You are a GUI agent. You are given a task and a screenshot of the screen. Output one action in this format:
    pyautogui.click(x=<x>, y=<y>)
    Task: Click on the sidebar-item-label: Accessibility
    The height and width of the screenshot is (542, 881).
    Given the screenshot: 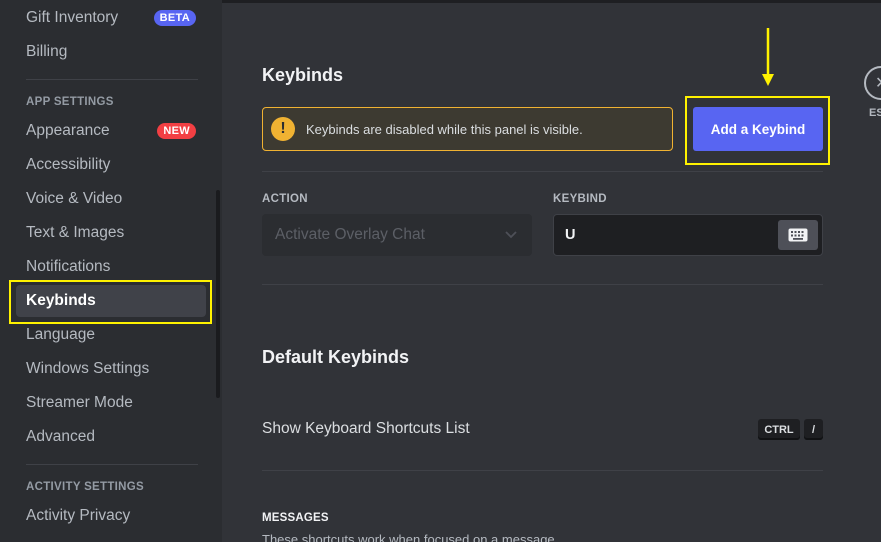 What is the action you would take?
    pyautogui.click(x=68, y=164)
    